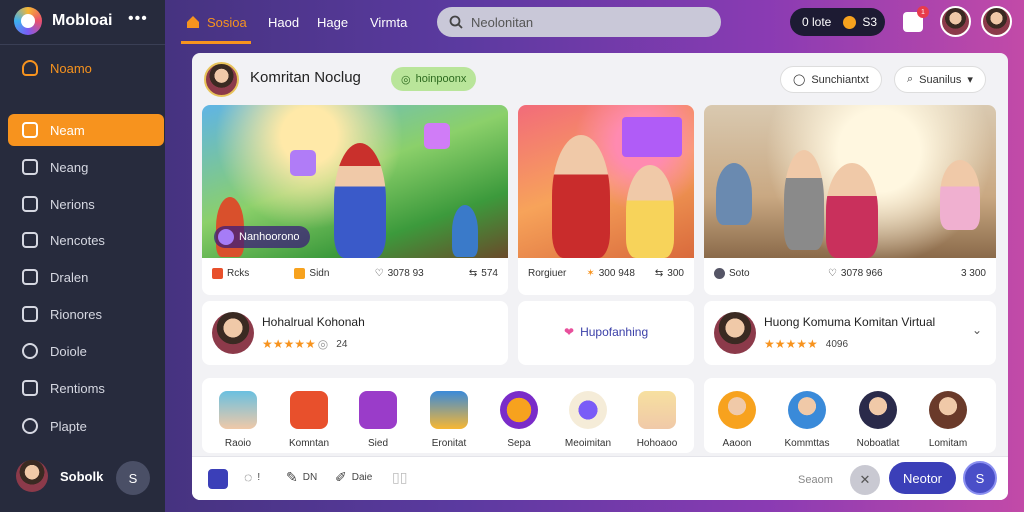  What do you see at coordinates (86, 204) in the screenshot?
I see `sidebar-item-nerions: Nerions` at bounding box center [86, 204].